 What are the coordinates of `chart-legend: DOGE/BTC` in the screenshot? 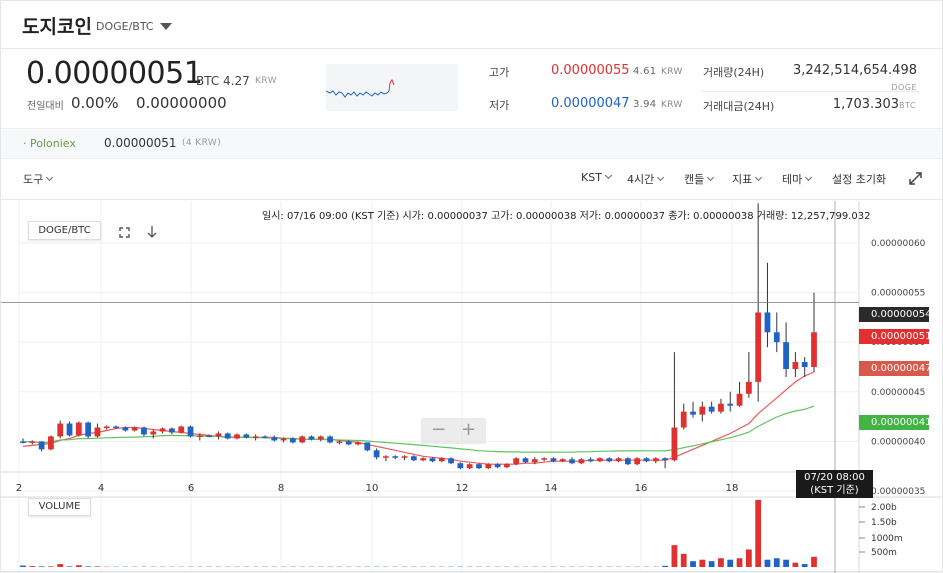 It's located at (64, 230).